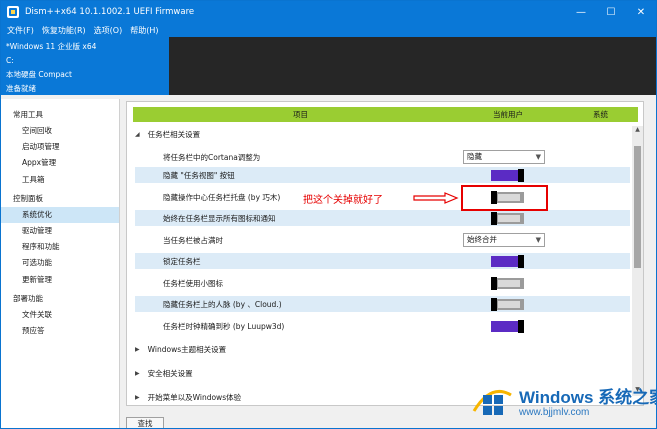 The image size is (657, 429). What do you see at coordinates (51, 46) in the screenshot?
I see `os-name: *Windows 11 企业版 x64` at bounding box center [51, 46].